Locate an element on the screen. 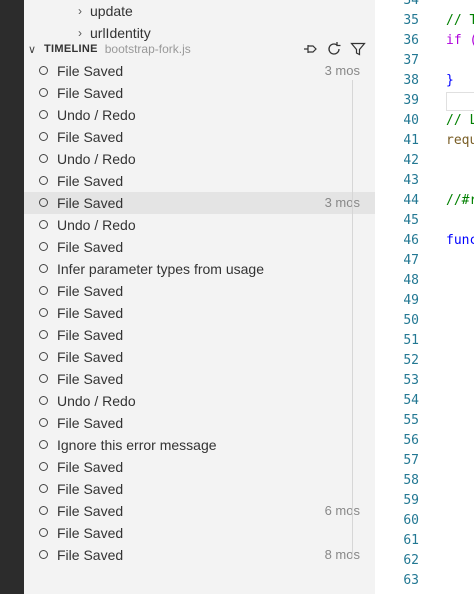  code-line: 52 is located at coordinates (424, 363).